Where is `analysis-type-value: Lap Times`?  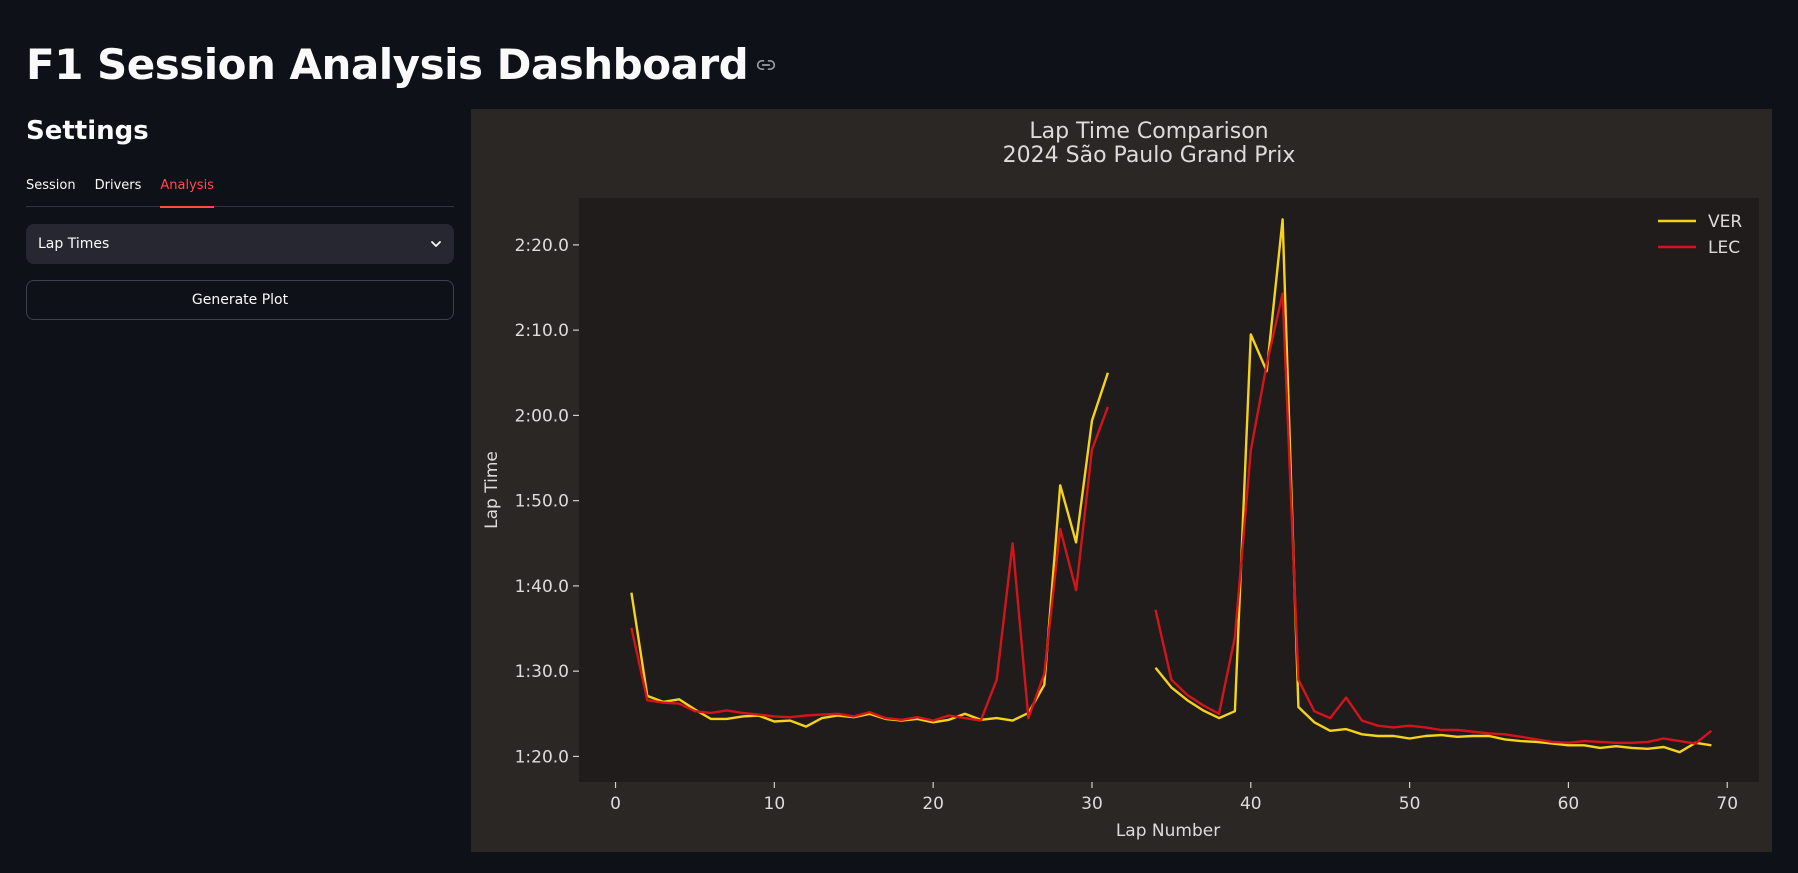
analysis-type-value: Lap Times is located at coordinates (74, 244).